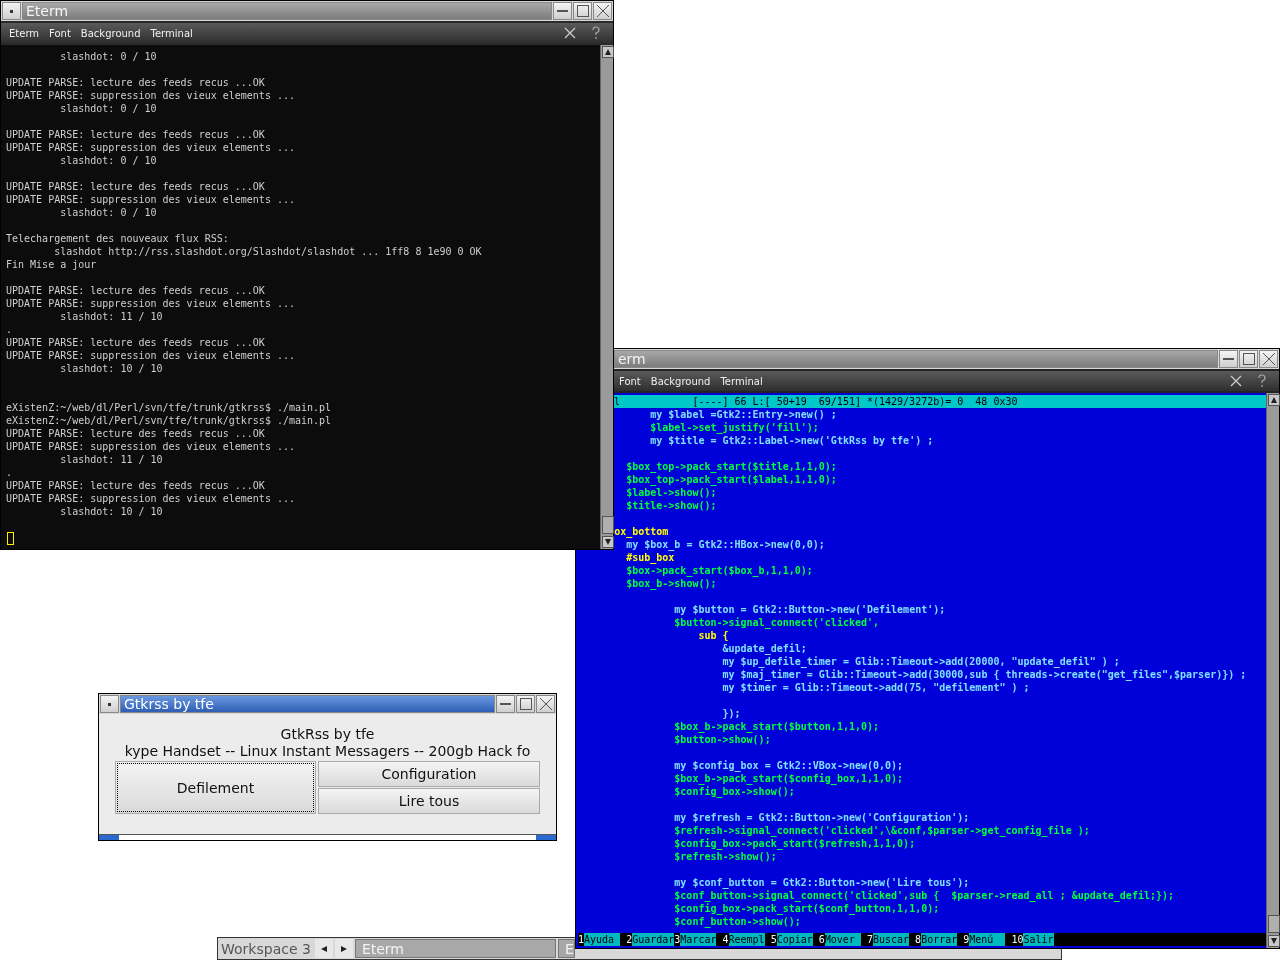 This screenshot has height=960, width=1280. I want to click on code-line: &update_defil;, so click(764, 648).